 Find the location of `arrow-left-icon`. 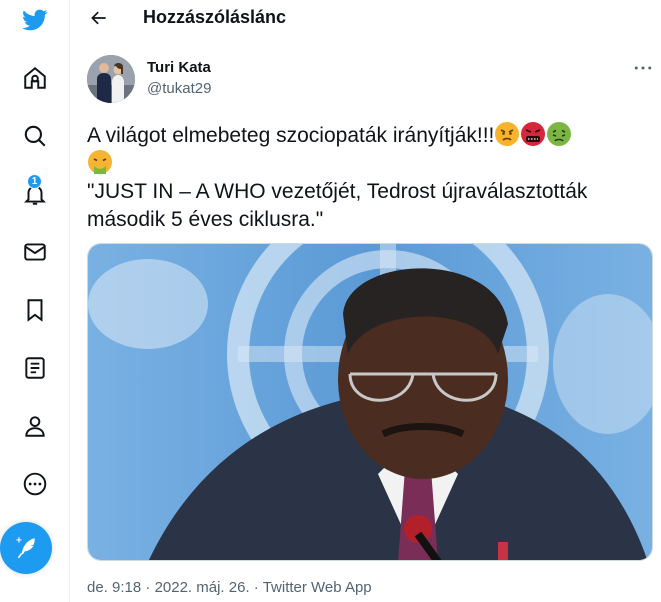

arrow-left-icon is located at coordinates (98, 18).